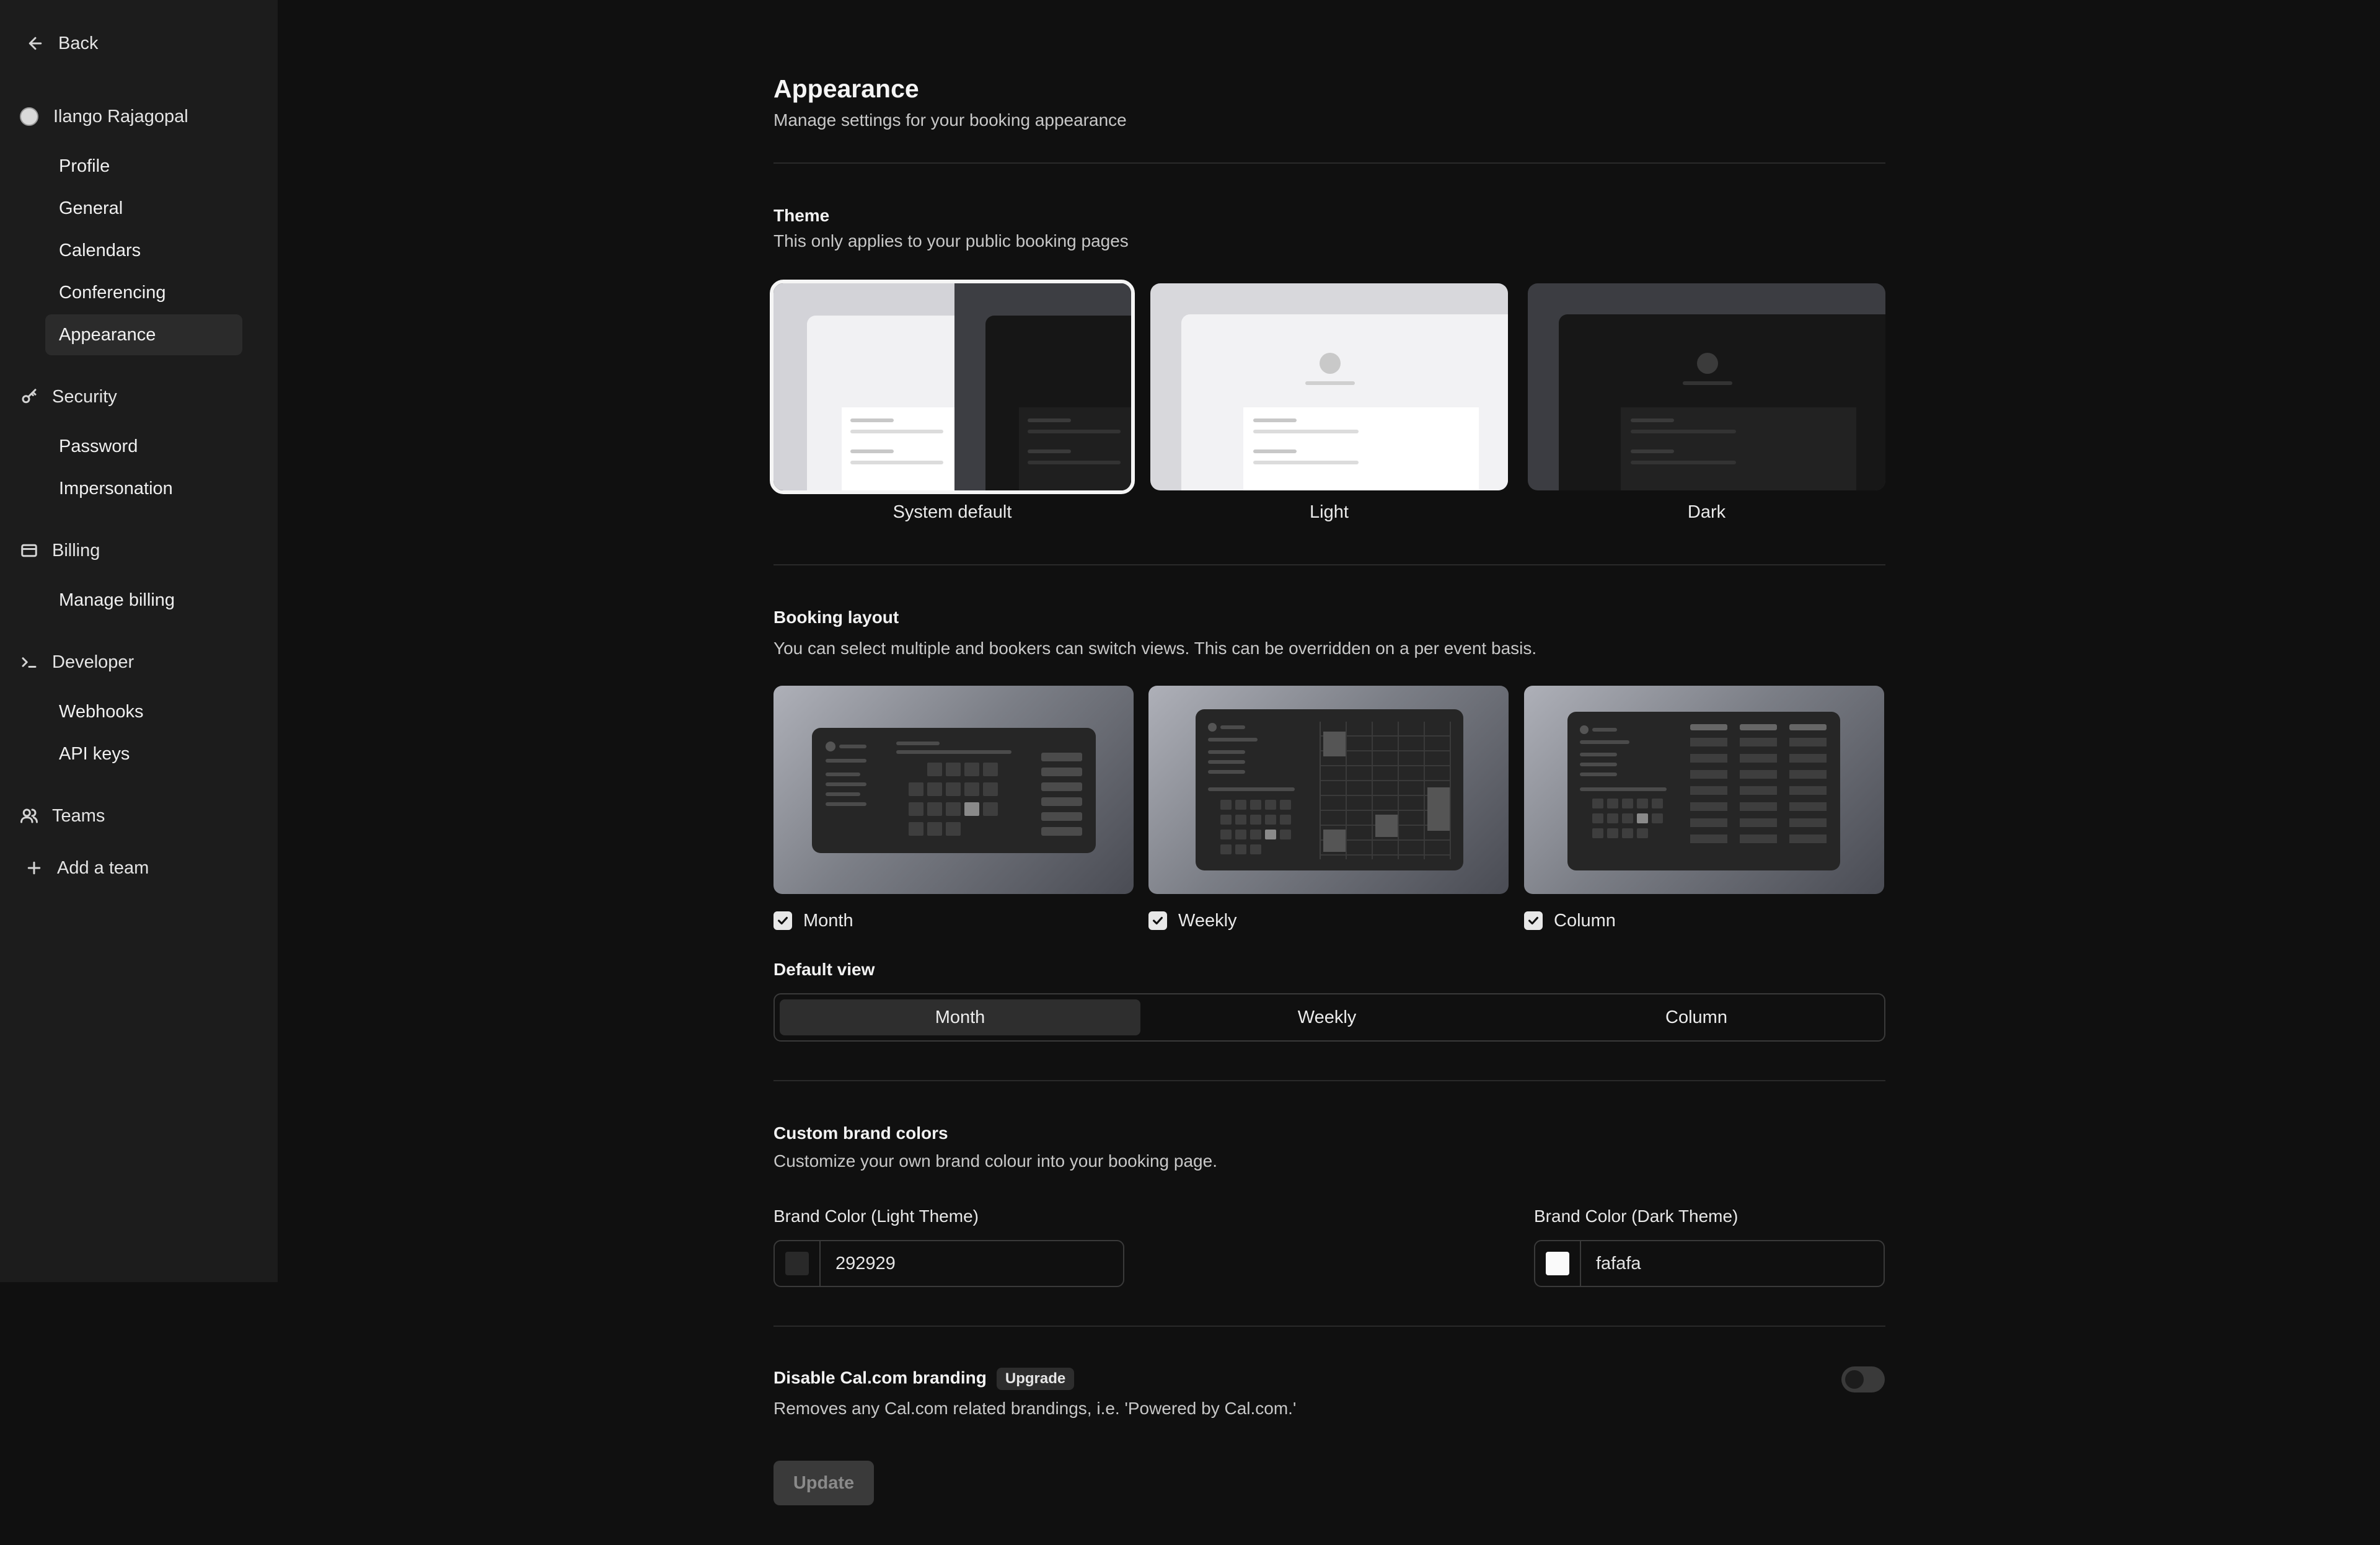 This screenshot has width=2380, height=1545. What do you see at coordinates (802, 215) in the screenshot?
I see `theme-title: Theme` at bounding box center [802, 215].